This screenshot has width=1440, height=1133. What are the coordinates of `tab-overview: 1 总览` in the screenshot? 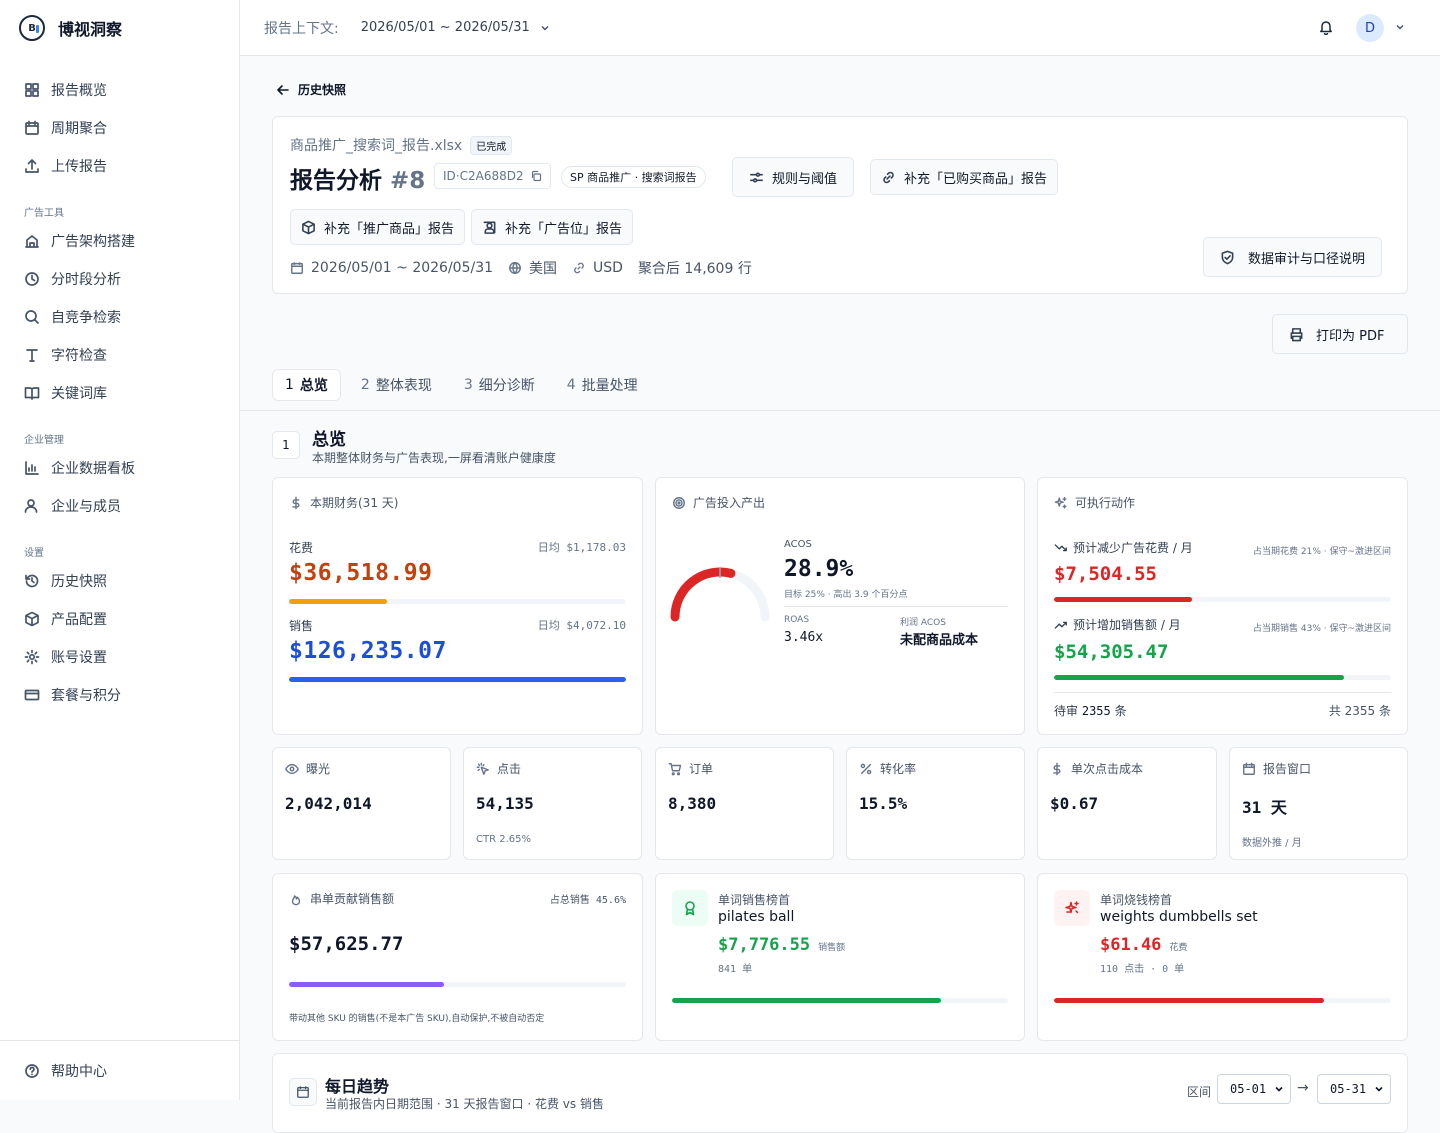 It's located at (306, 385).